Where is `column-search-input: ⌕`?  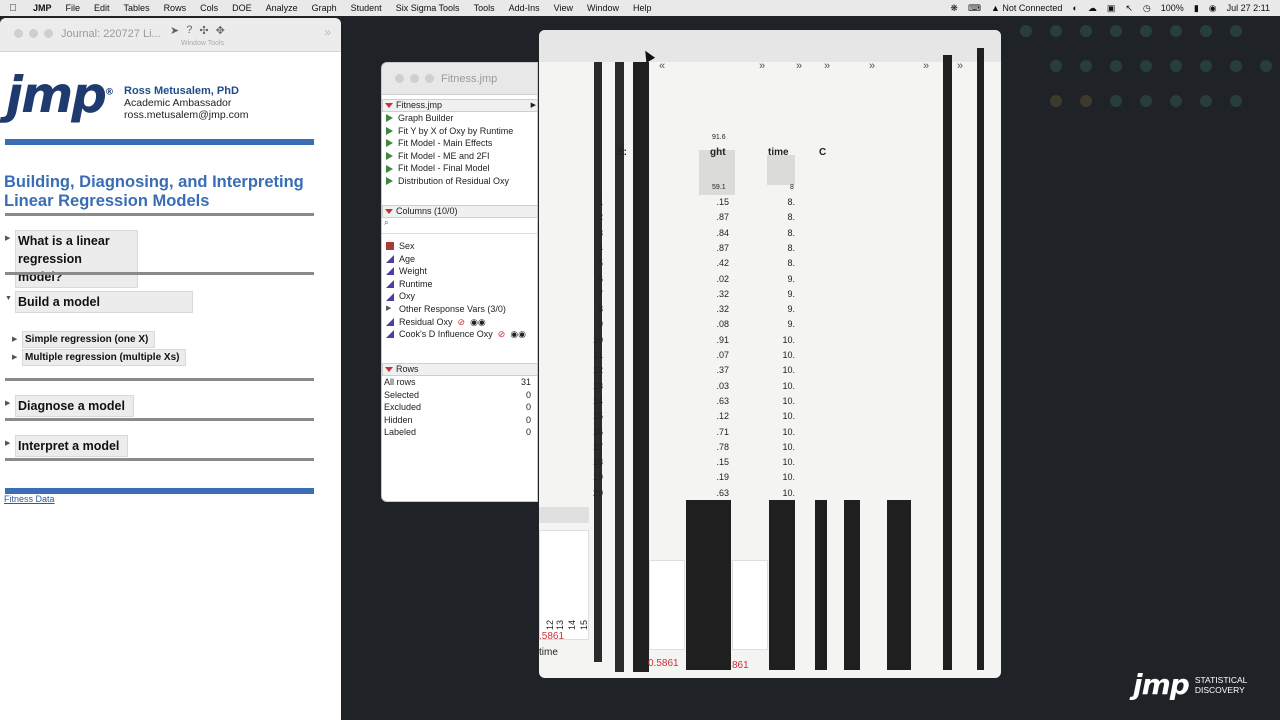 column-search-input: ⌕ is located at coordinates (459, 226).